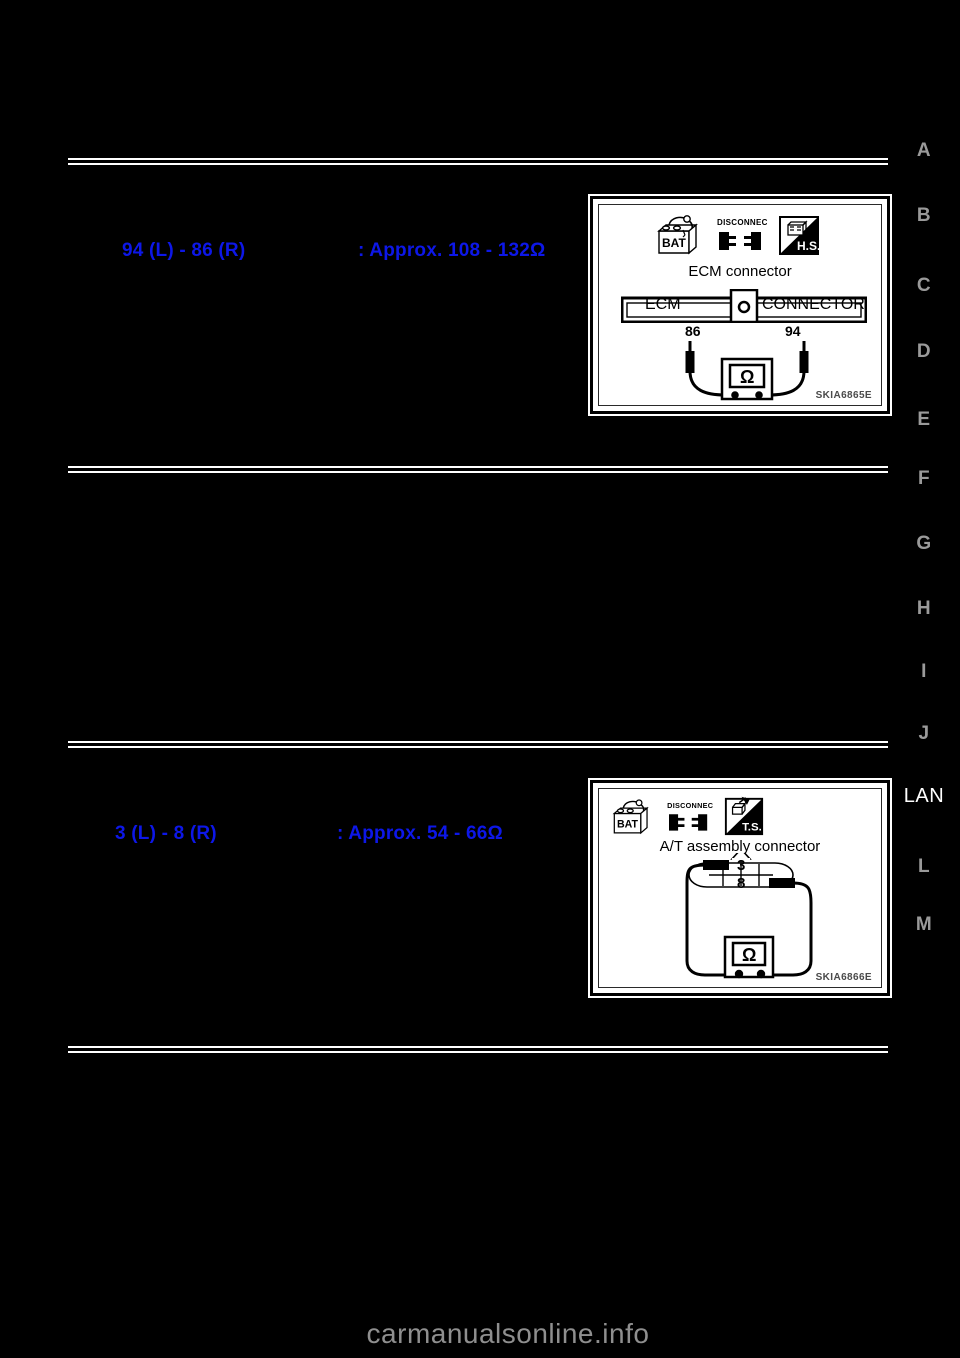 The height and width of the screenshot is (1358, 960). What do you see at coordinates (793, 331) in the screenshot?
I see `terminal-number-94: 94` at bounding box center [793, 331].